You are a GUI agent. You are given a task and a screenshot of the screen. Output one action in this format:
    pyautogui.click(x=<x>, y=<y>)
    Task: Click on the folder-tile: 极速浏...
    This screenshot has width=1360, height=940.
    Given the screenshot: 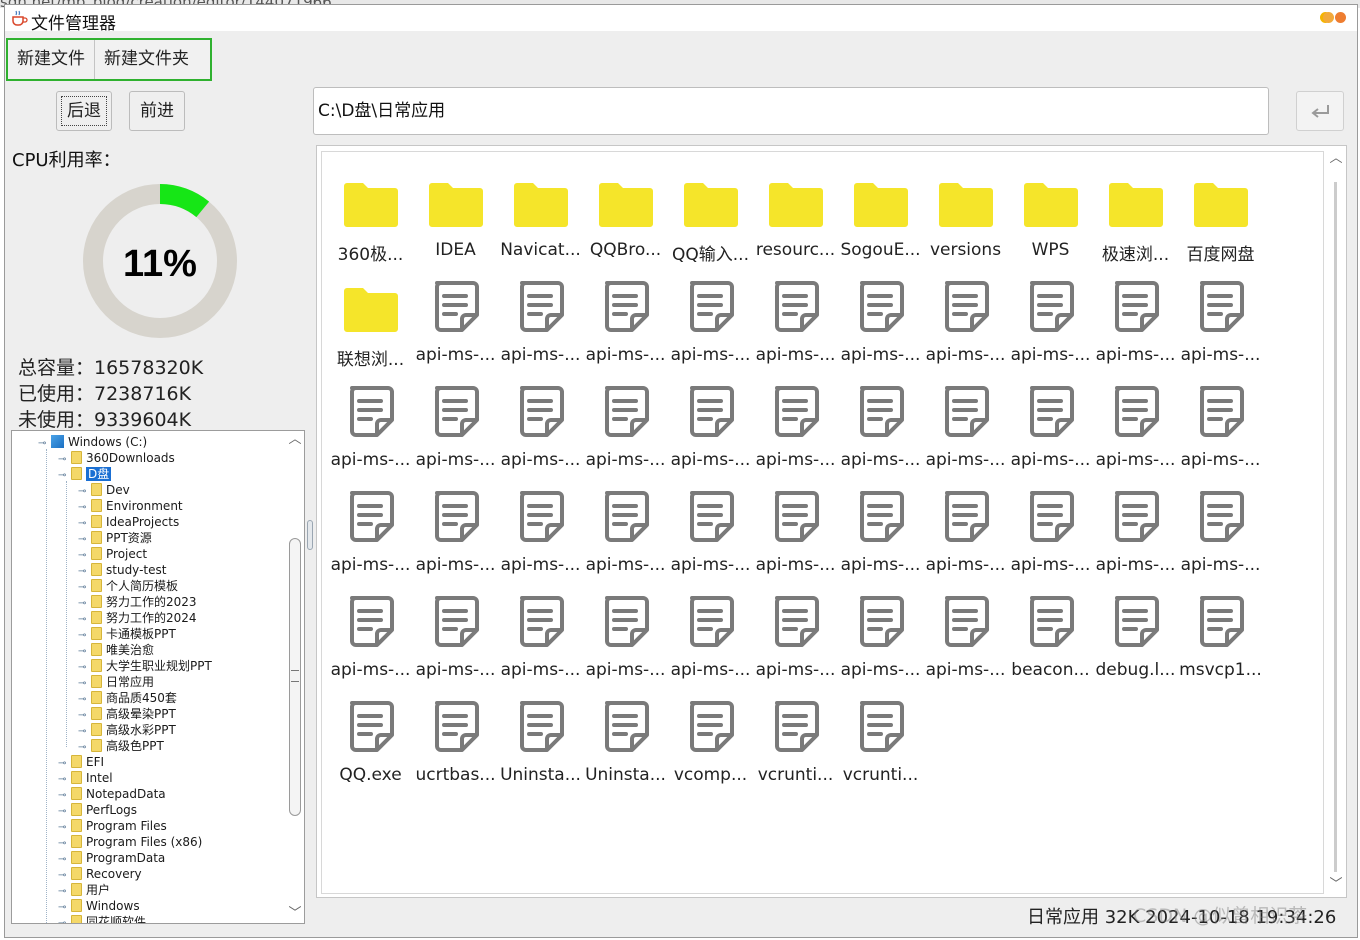 What is the action you would take?
    pyautogui.click(x=1135, y=218)
    